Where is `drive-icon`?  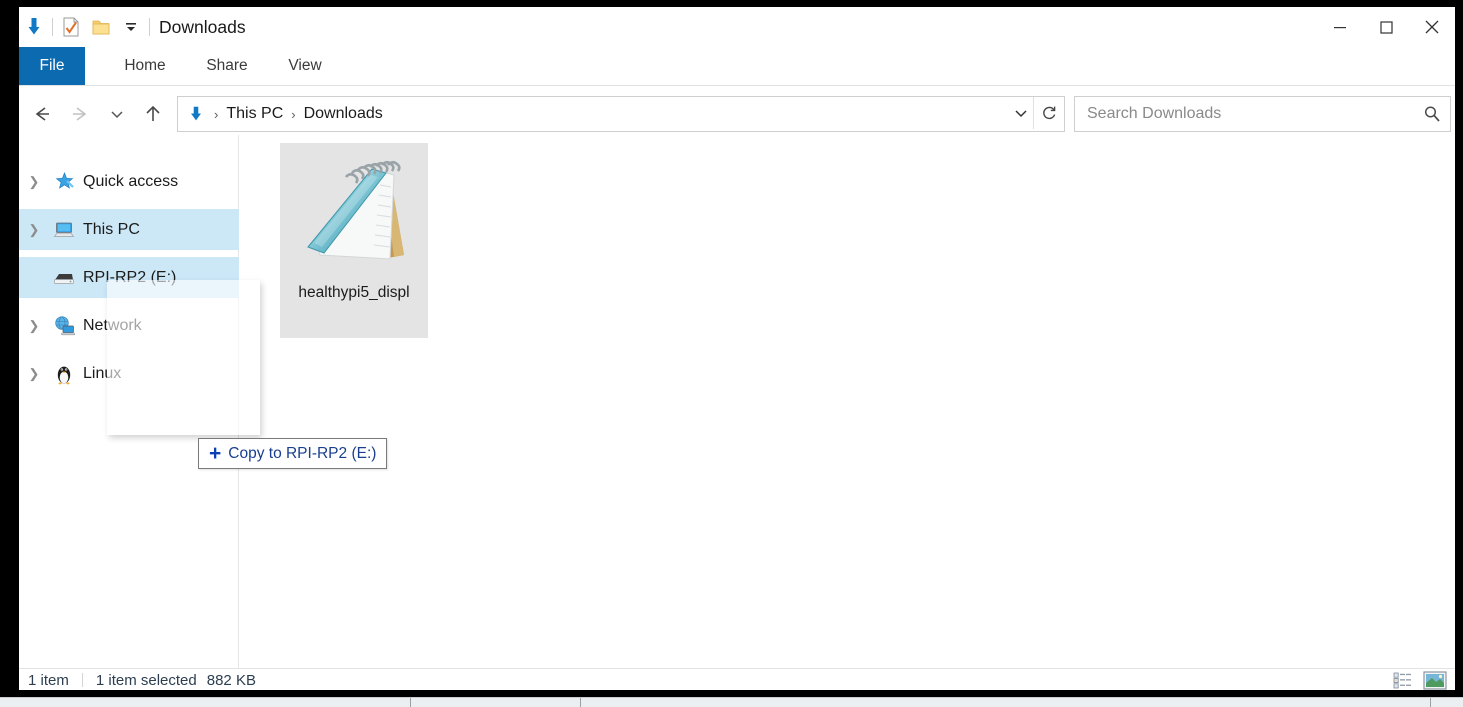
drive-icon is located at coordinates (64, 278).